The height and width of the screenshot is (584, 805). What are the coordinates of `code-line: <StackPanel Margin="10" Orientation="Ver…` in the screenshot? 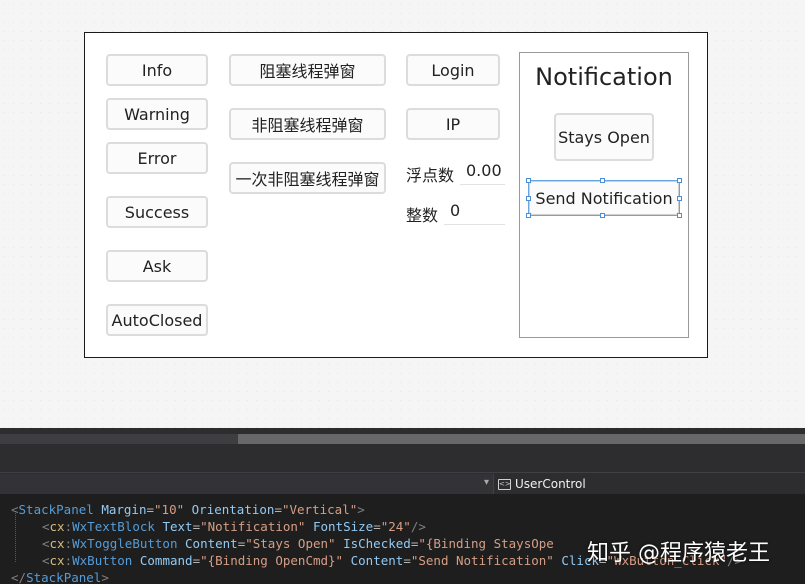 It's located at (188, 509).